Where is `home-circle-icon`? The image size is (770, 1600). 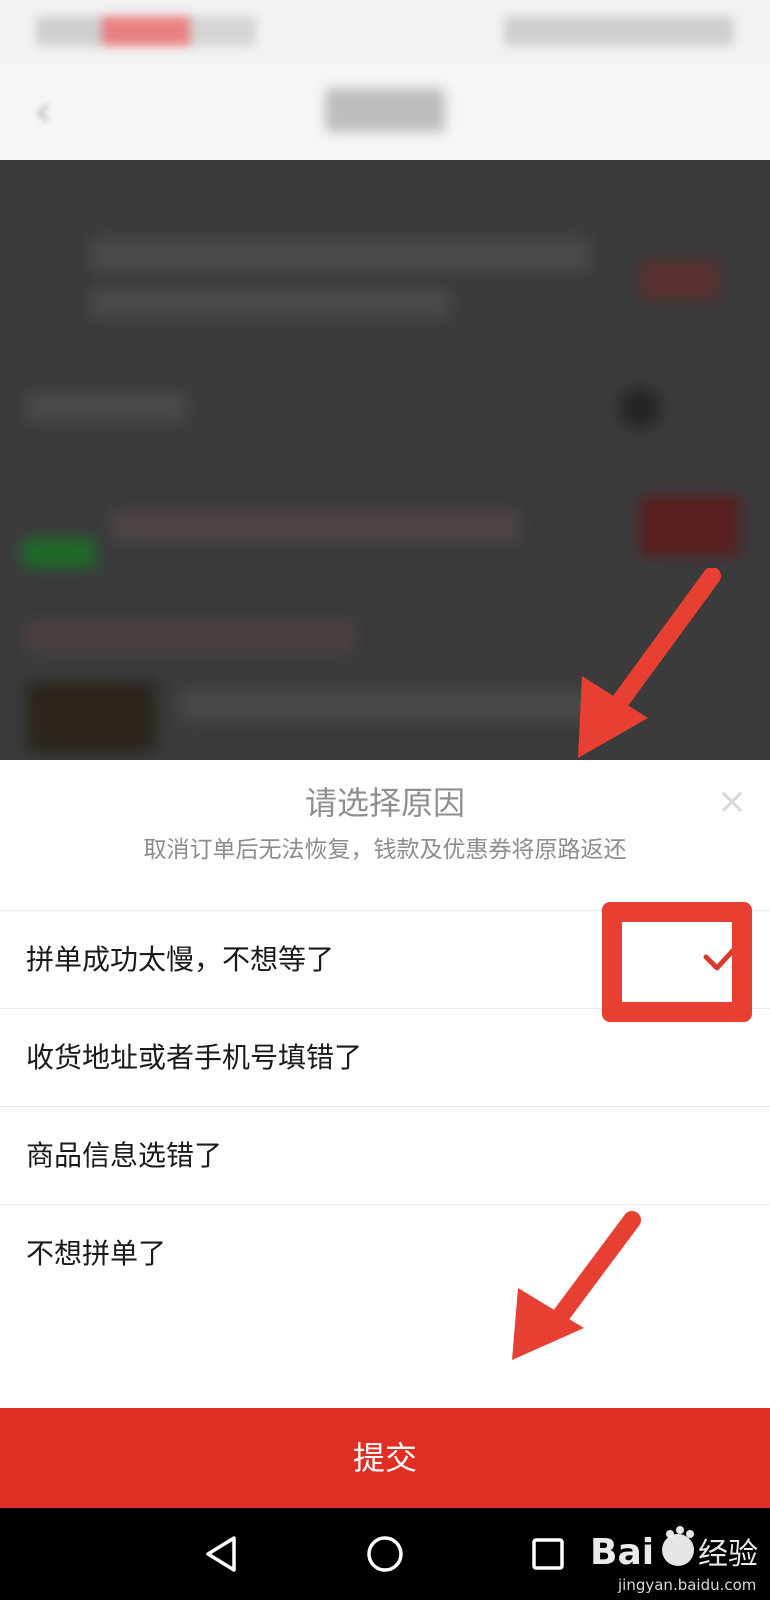 home-circle-icon is located at coordinates (385, 1554).